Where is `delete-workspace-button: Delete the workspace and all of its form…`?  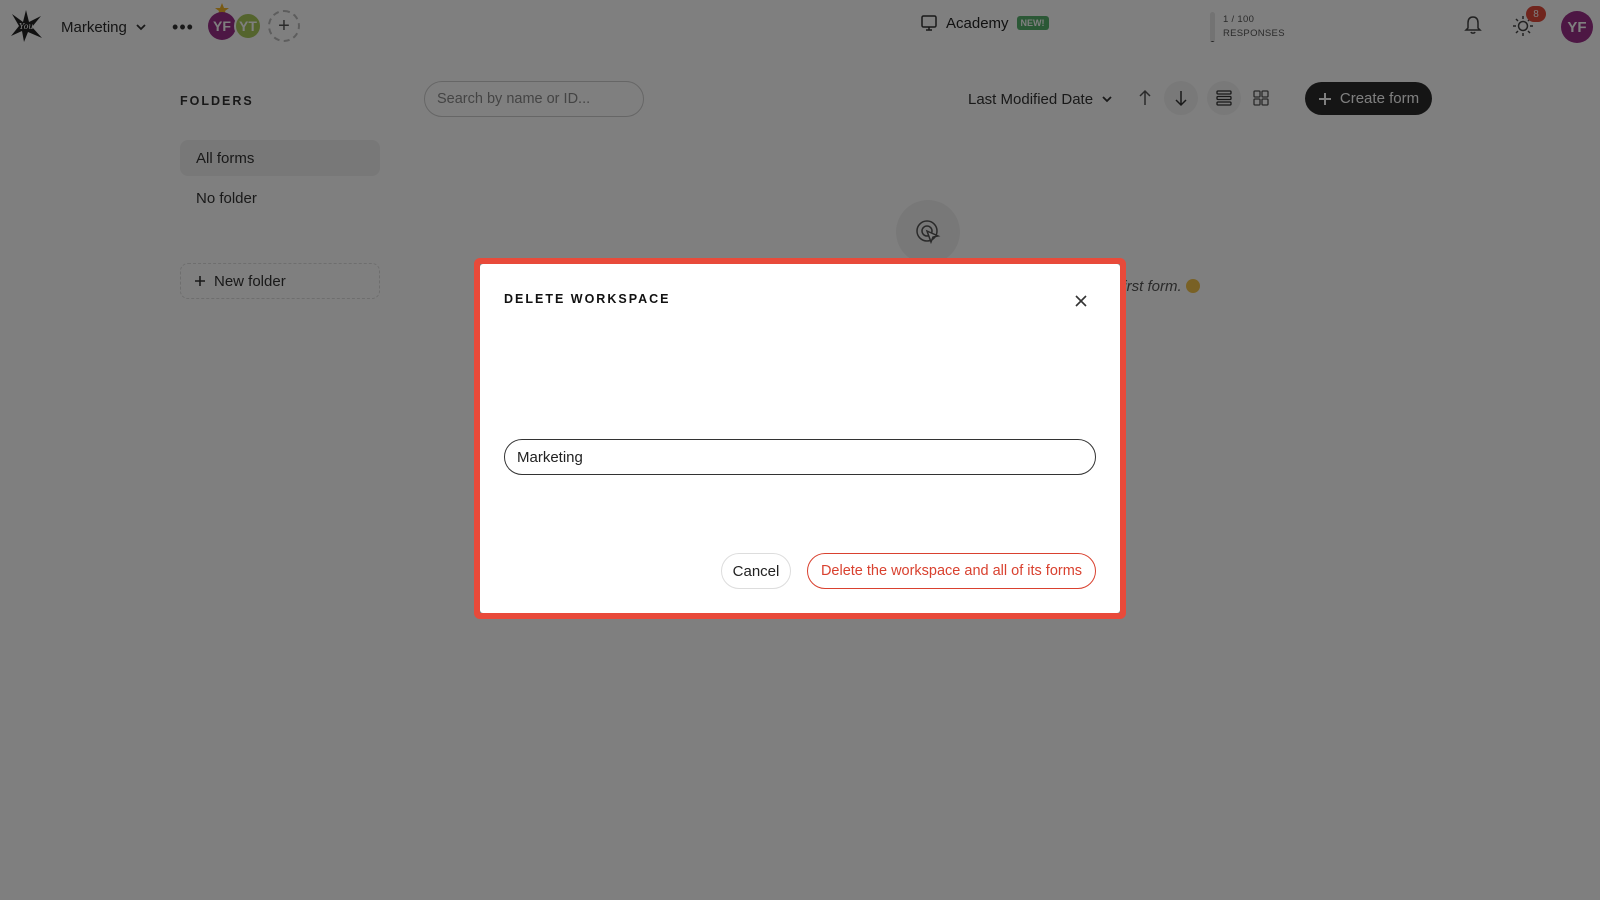 delete-workspace-button: Delete the workspace and all of its form… is located at coordinates (951, 571).